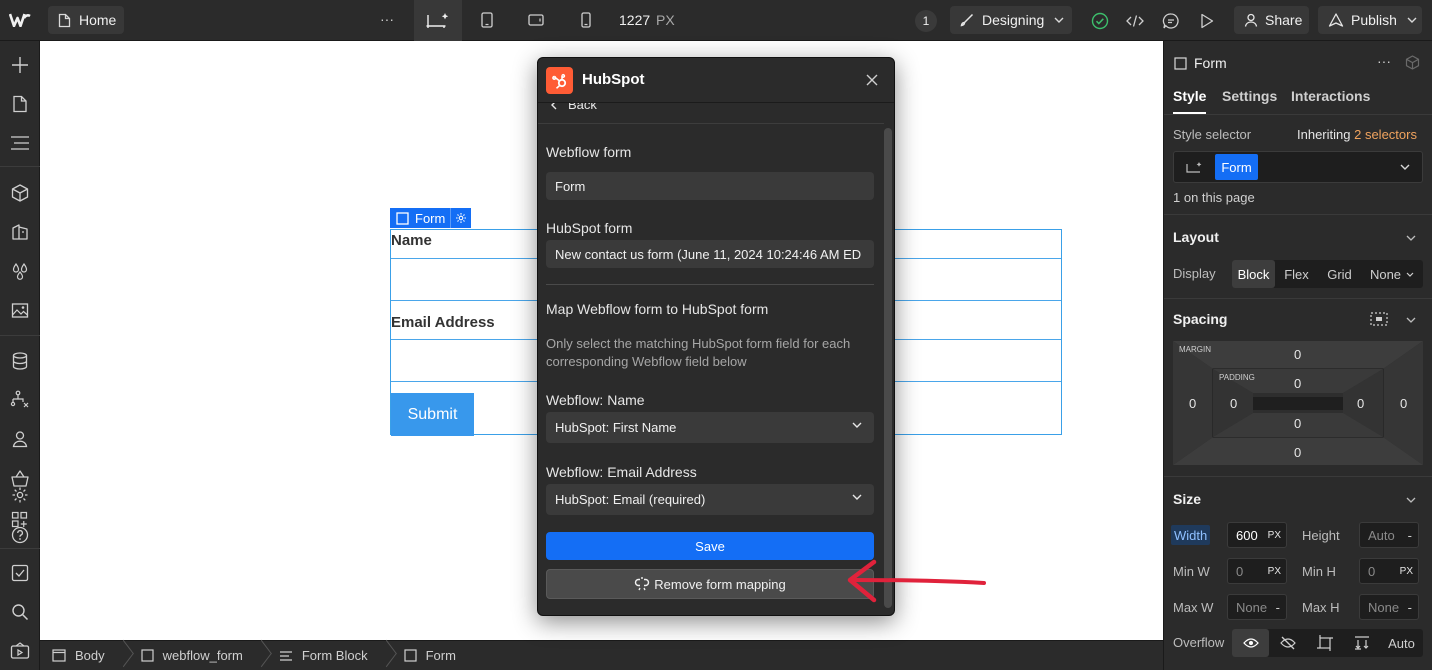  Describe the element at coordinates (20, 651) in the screenshot. I see `video-tutorials-icon` at that location.